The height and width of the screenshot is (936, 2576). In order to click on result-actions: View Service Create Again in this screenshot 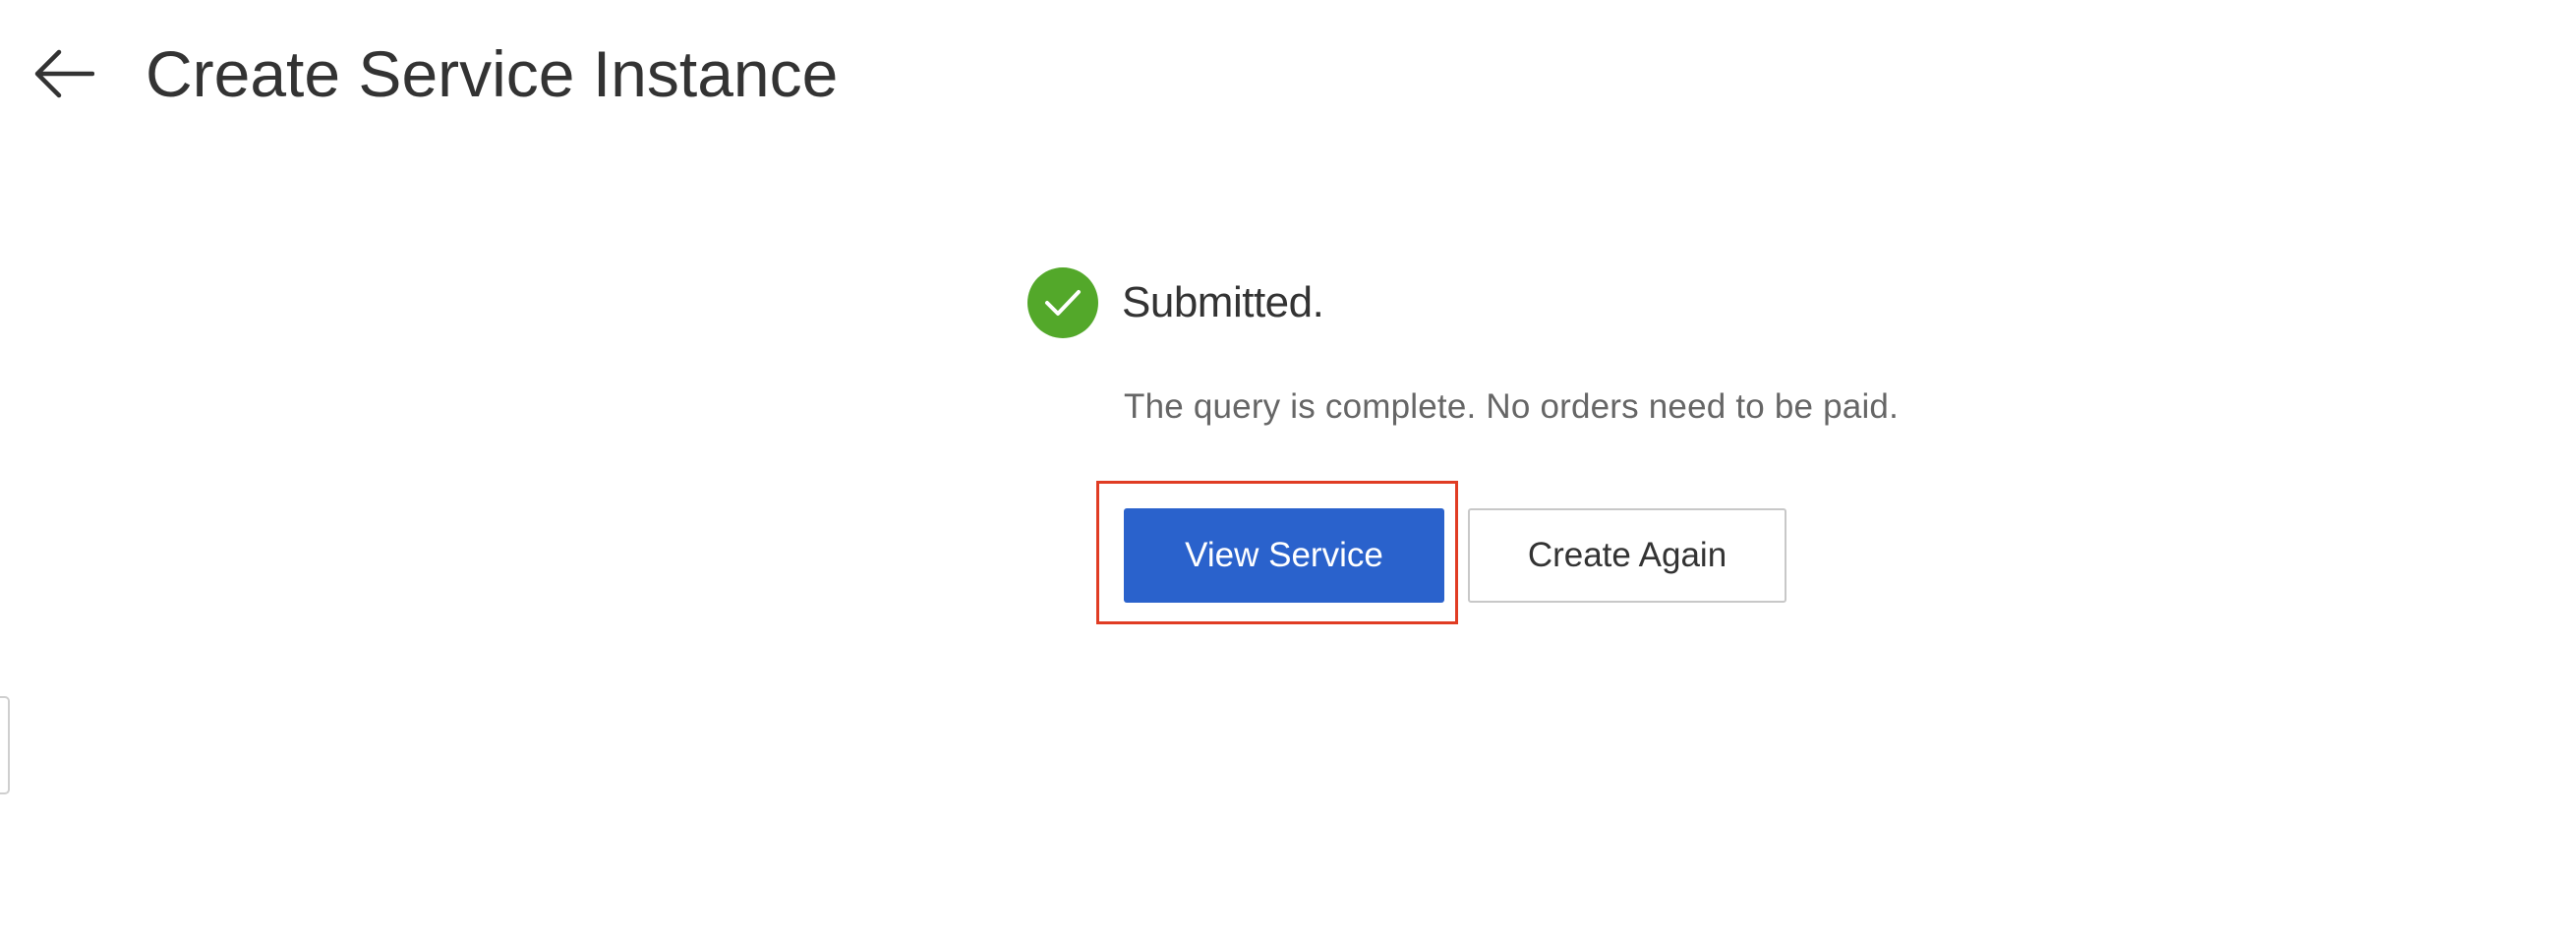, I will do `click(1441, 552)`.